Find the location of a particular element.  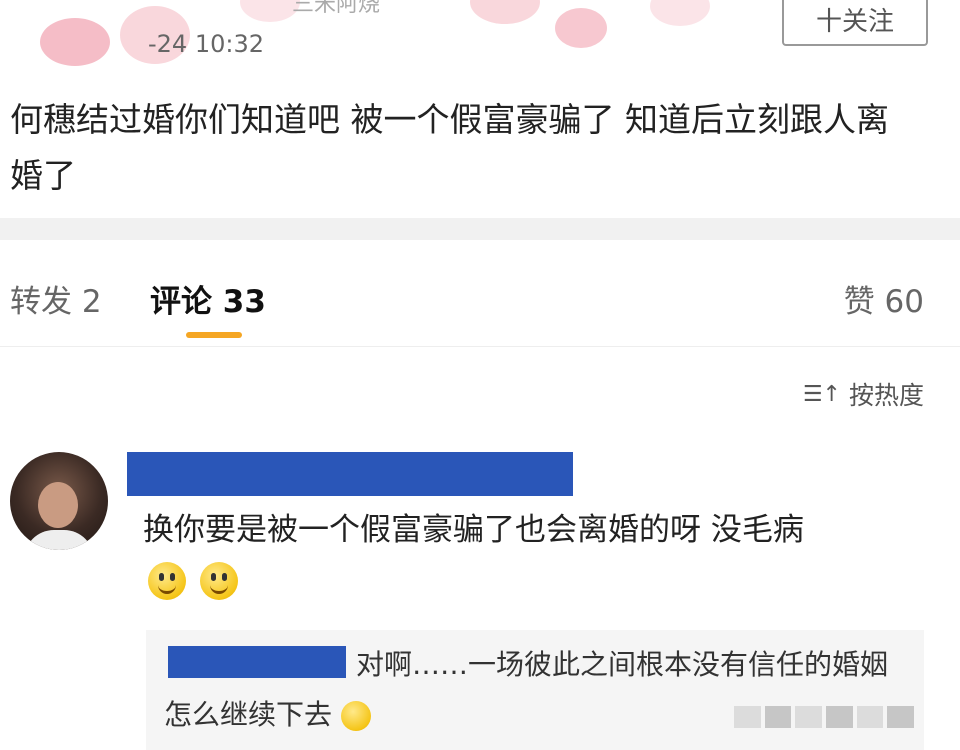

grin-emoji-icon is located at coordinates (355, 716).